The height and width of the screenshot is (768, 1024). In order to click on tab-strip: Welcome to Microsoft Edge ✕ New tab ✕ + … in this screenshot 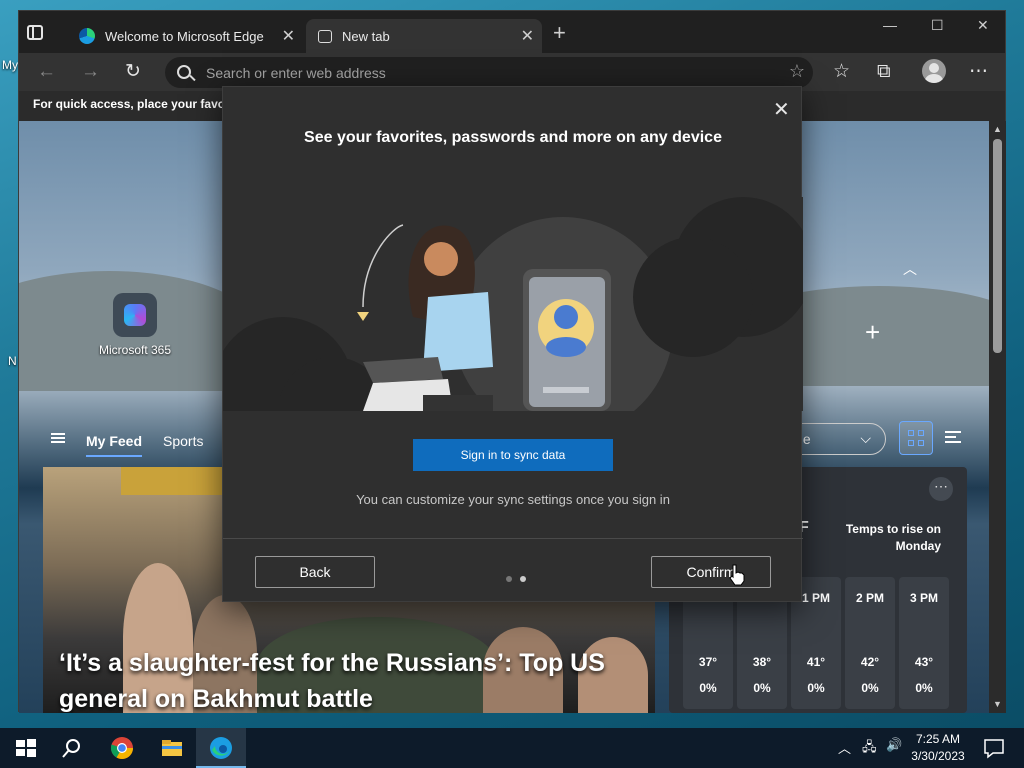, I will do `click(512, 32)`.